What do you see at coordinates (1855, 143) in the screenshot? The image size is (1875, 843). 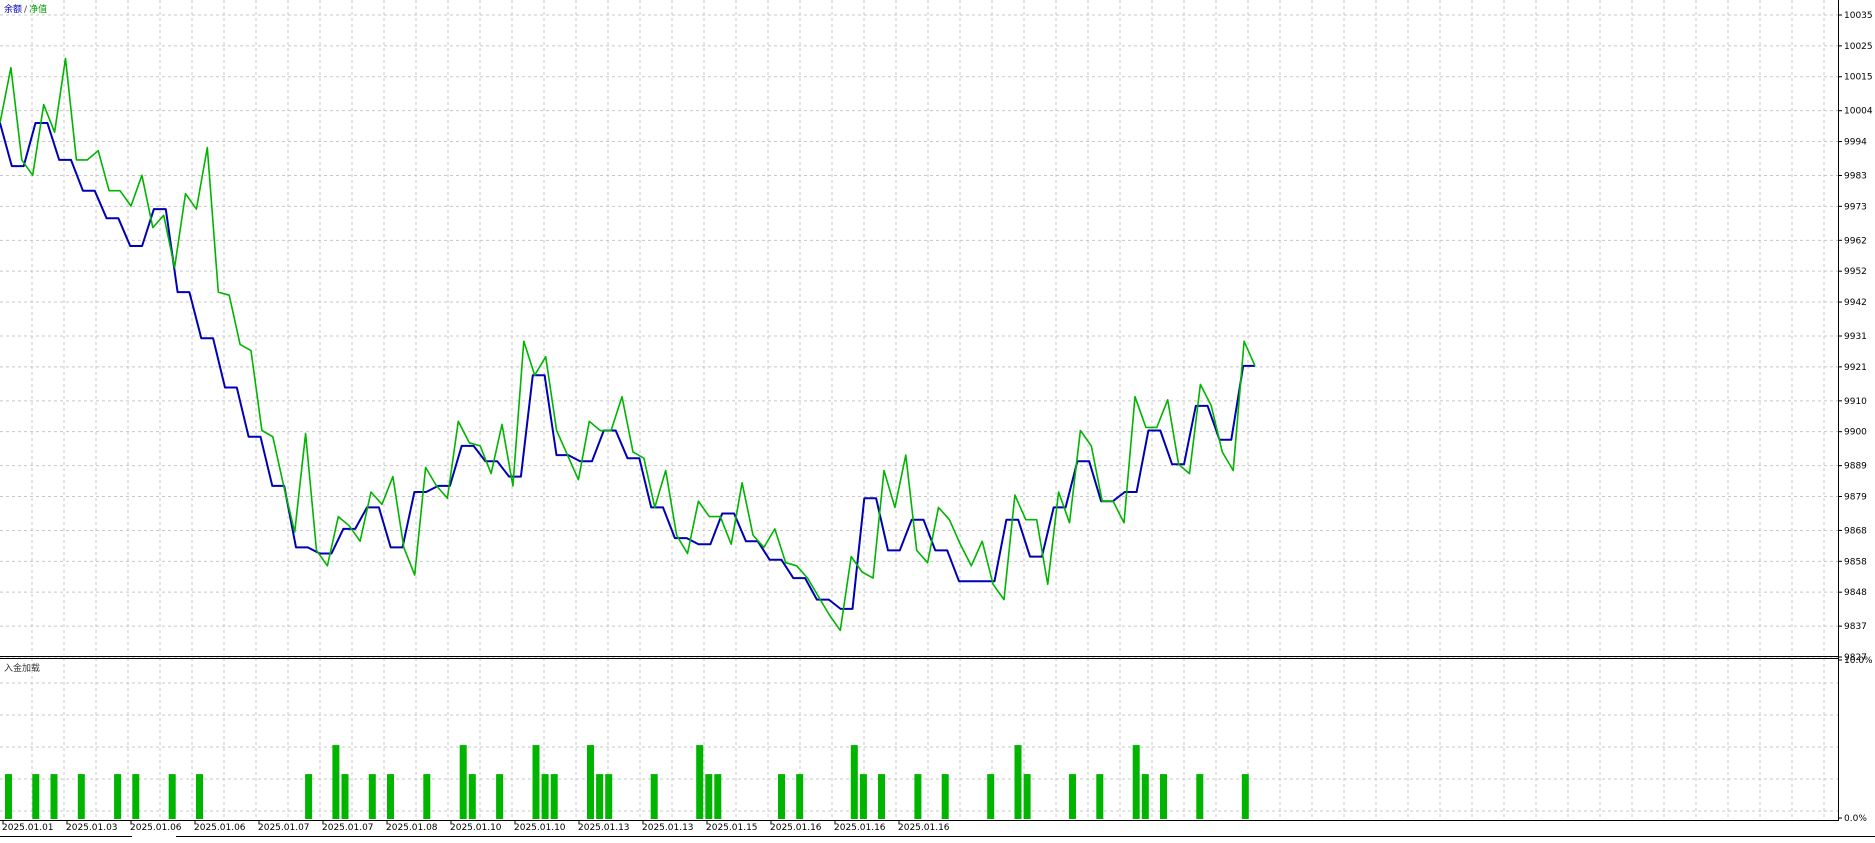 I see `y-tick-label: 9994` at bounding box center [1855, 143].